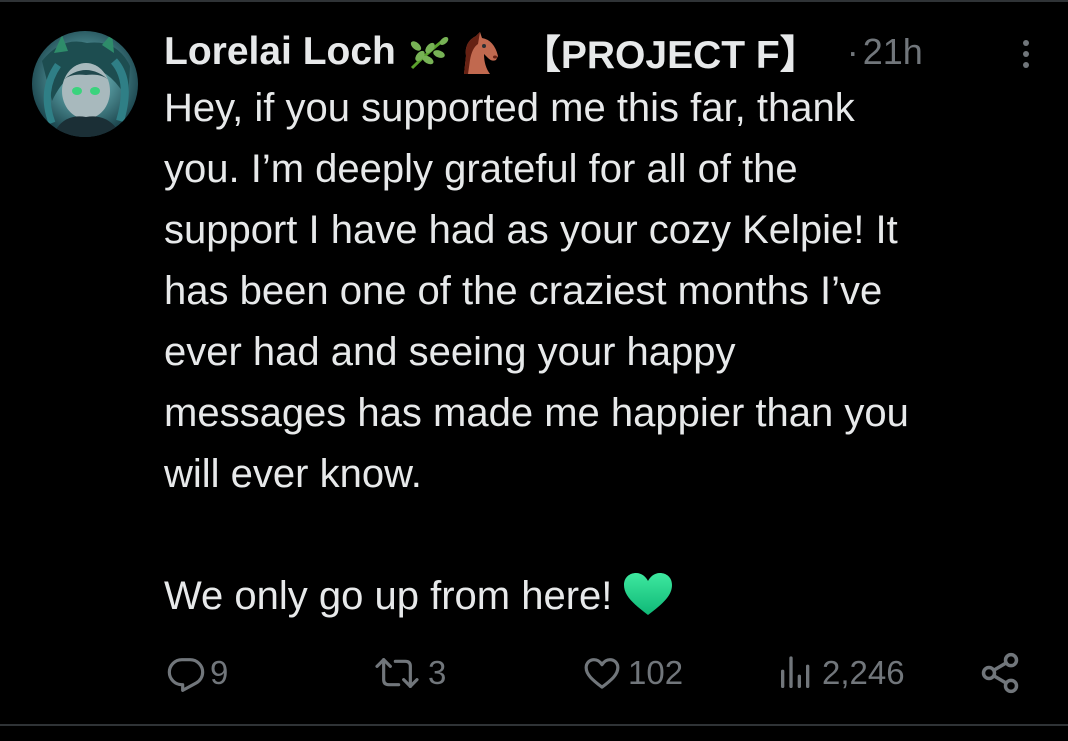 Image resolution: width=1068 pixels, height=741 pixels. I want to click on bottom-divider, so click(534, 725).